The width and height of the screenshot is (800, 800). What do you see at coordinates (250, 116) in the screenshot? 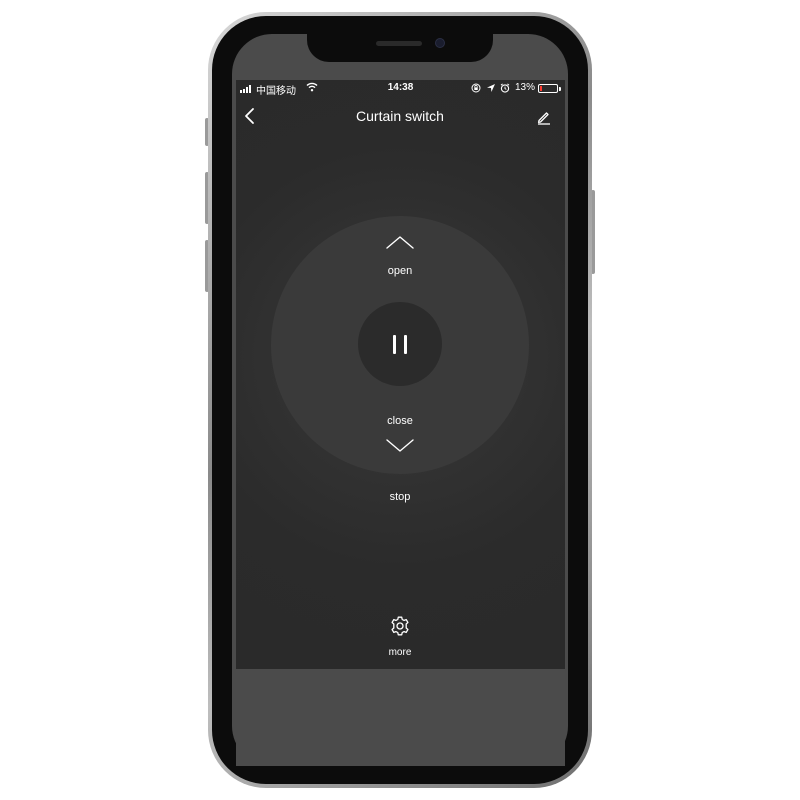
I see `chevron-left-icon` at bounding box center [250, 116].